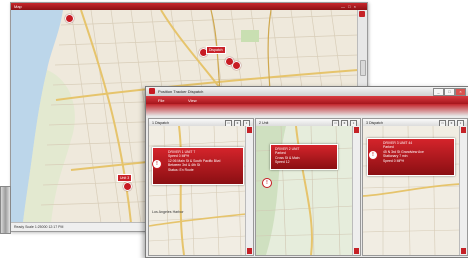 This screenshot has height=258, width=468. What do you see at coordinates (160, 122) in the screenshot?
I see `panel-title: 1 Dispatch` at bounding box center [160, 122].